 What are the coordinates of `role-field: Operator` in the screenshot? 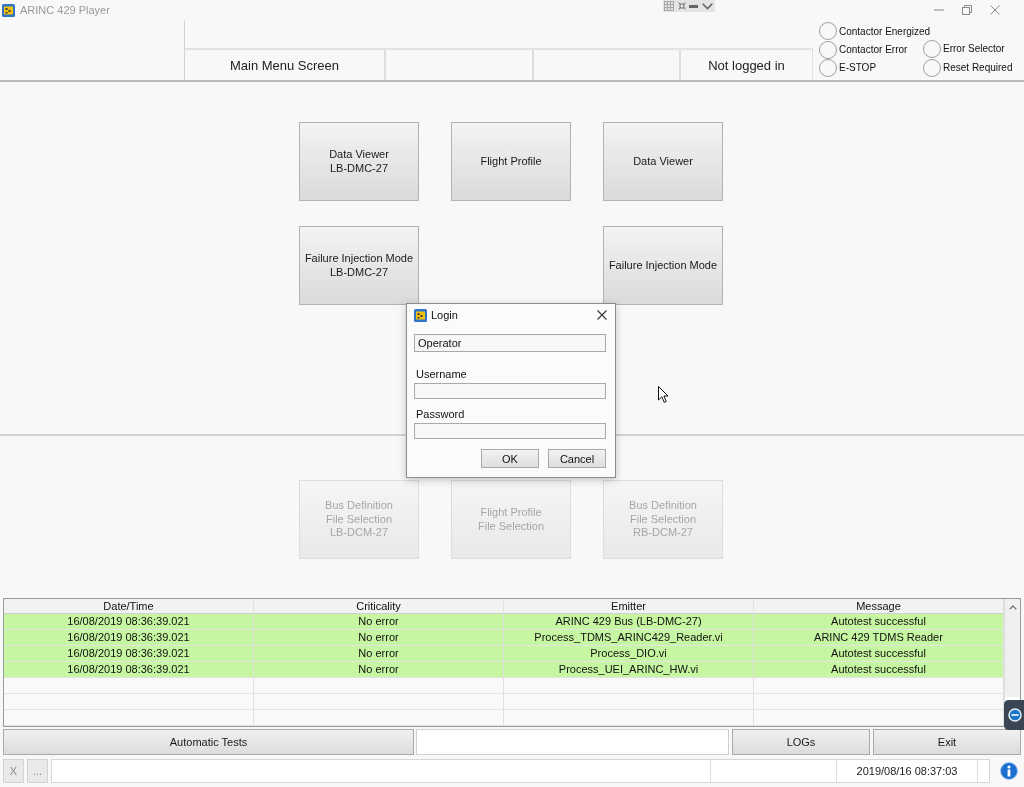 It's located at (510, 343).